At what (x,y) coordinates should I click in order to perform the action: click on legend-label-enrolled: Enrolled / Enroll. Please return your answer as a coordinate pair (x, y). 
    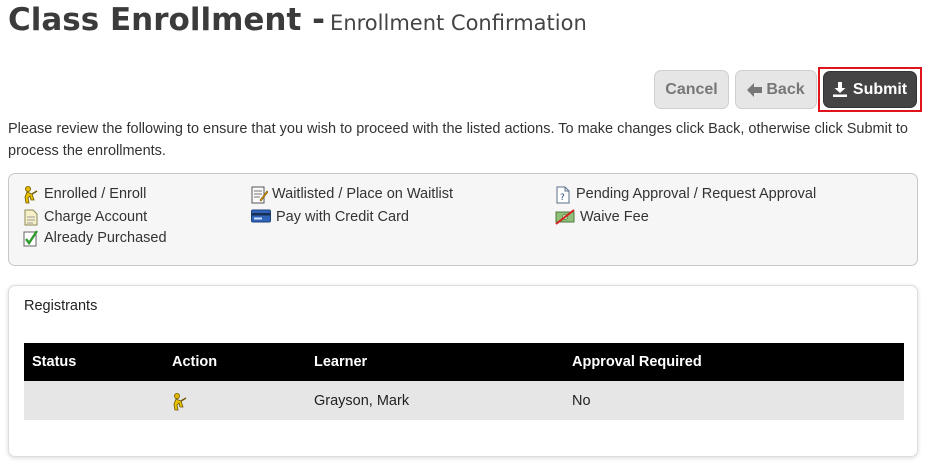
    Looking at the image, I should click on (95, 194).